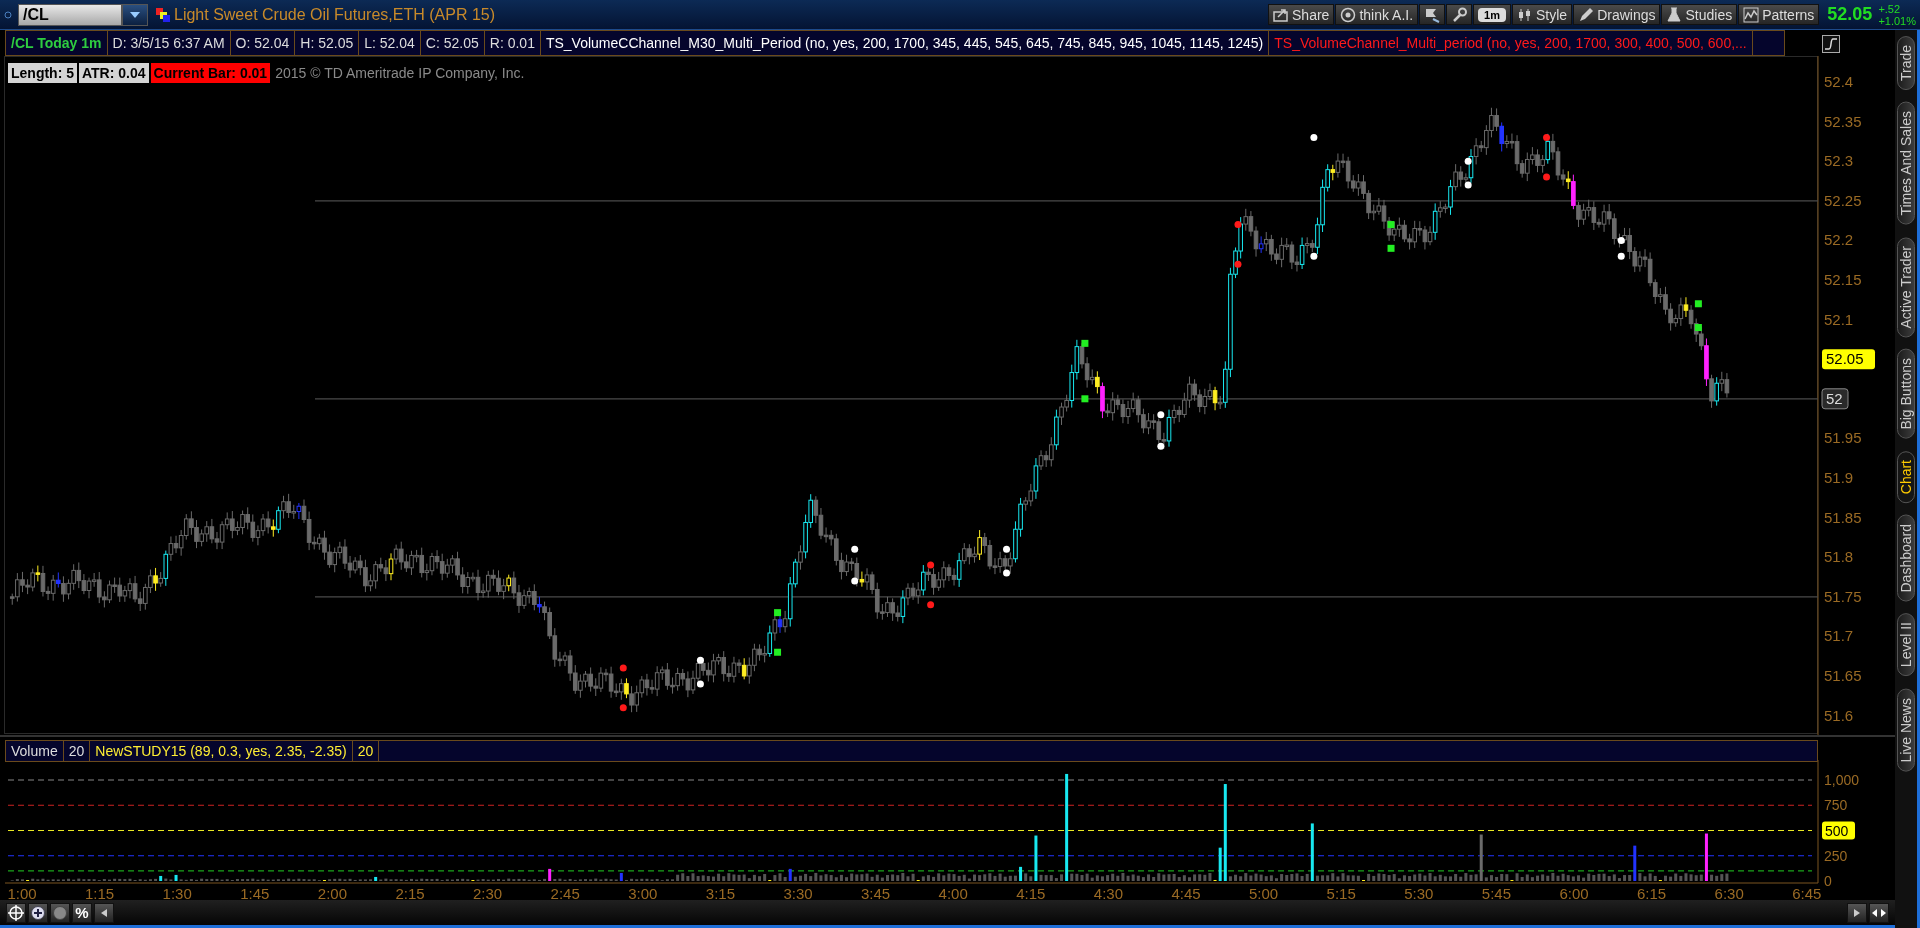  What do you see at coordinates (1542, 14) in the screenshot?
I see `toolbar-button: Style` at bounding box center [1542, 14].